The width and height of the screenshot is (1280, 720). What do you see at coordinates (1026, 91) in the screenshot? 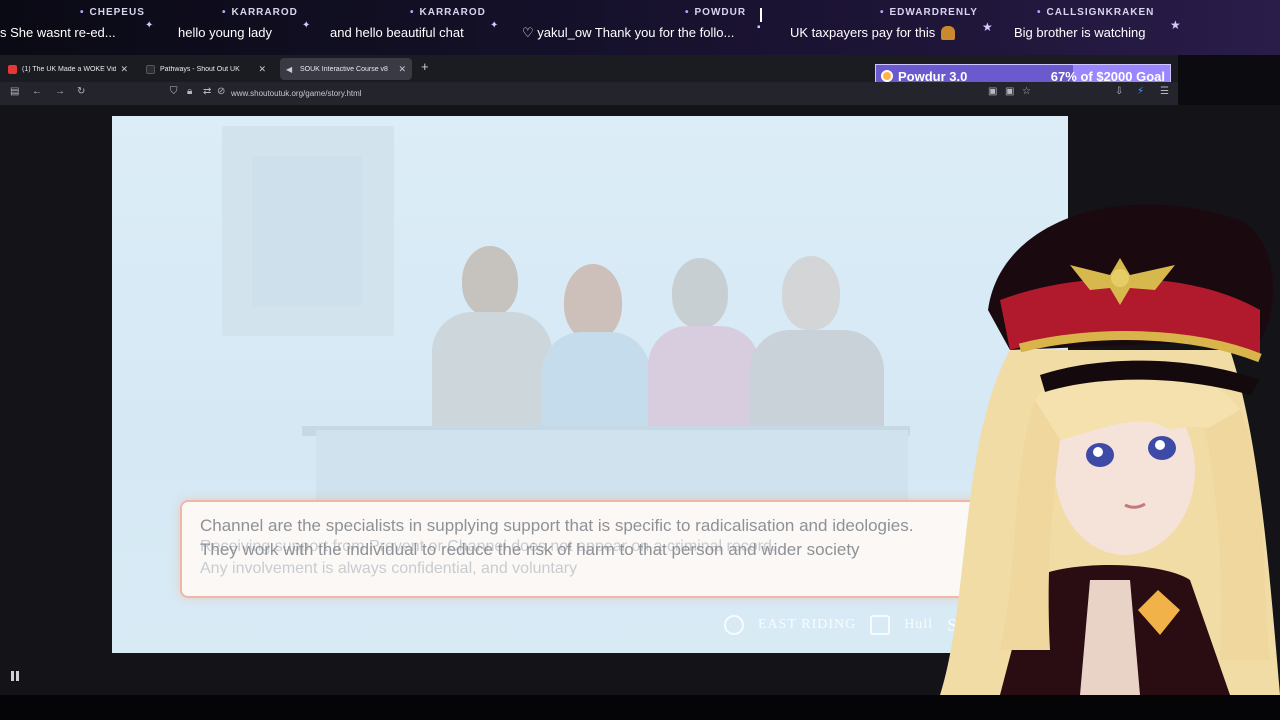
I see `bookmark-star-icon: ☆` at bounding box center [1026, 91].